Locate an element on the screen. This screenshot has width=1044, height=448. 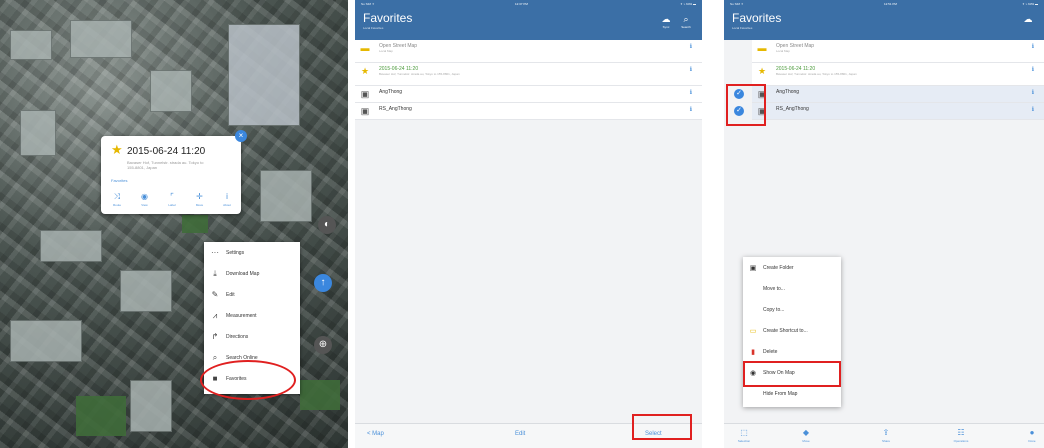
menu-item-directions: ↱ Directions is located at coordinates (252, 336).